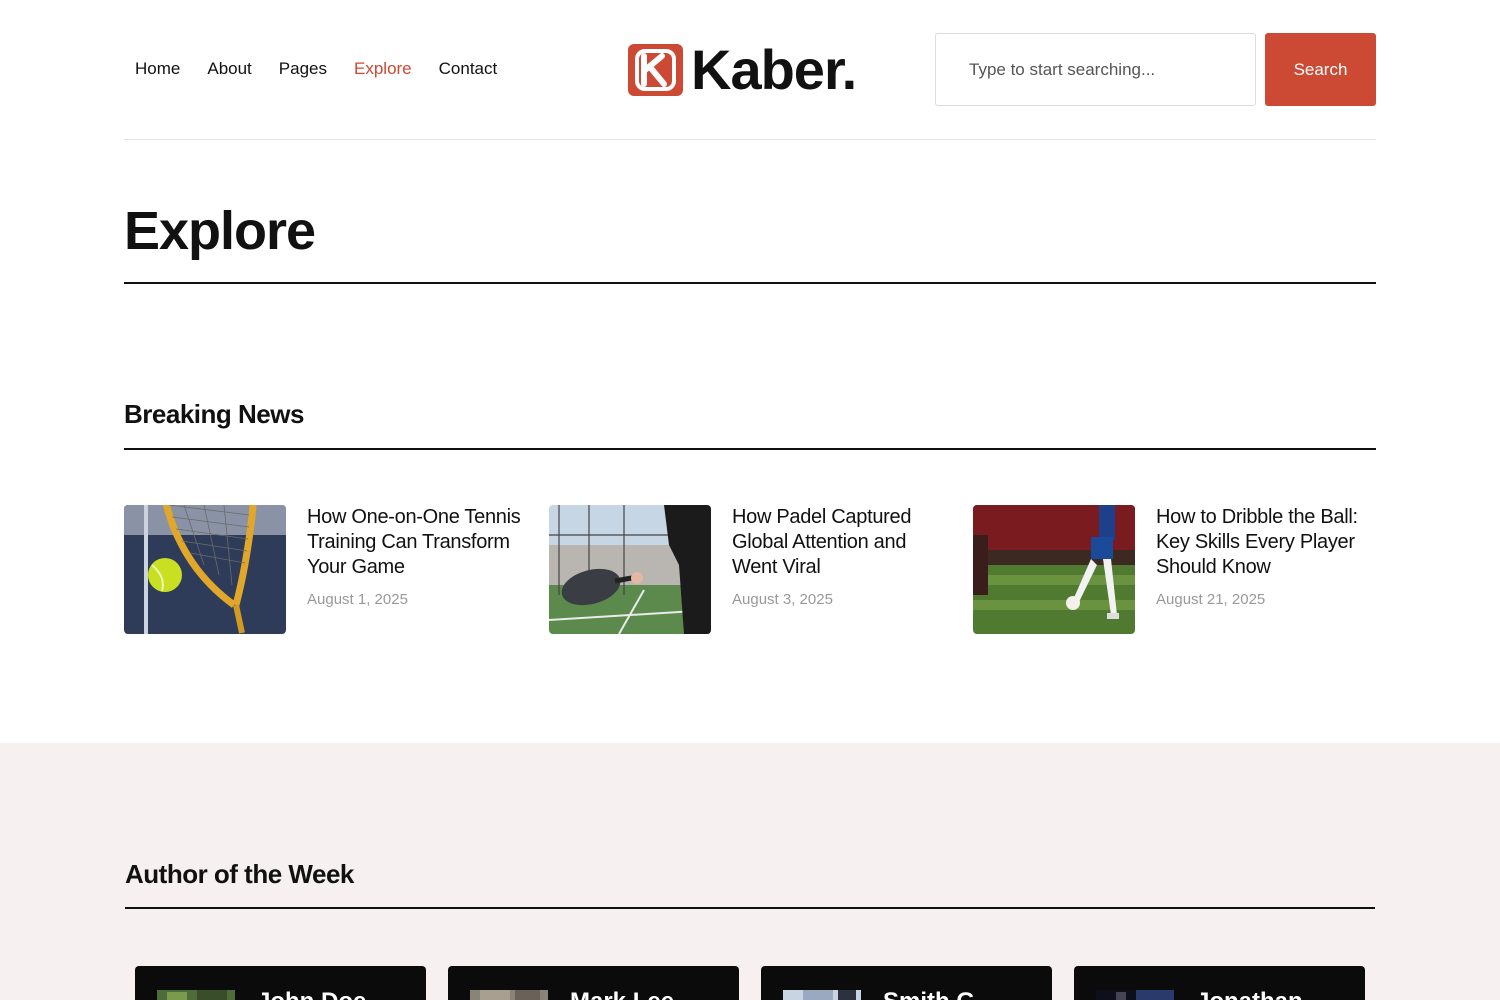  Describe the element at coordinates (214, 414) in the screenshot. I see `breaking-news-heading: Breaking News` at that location.